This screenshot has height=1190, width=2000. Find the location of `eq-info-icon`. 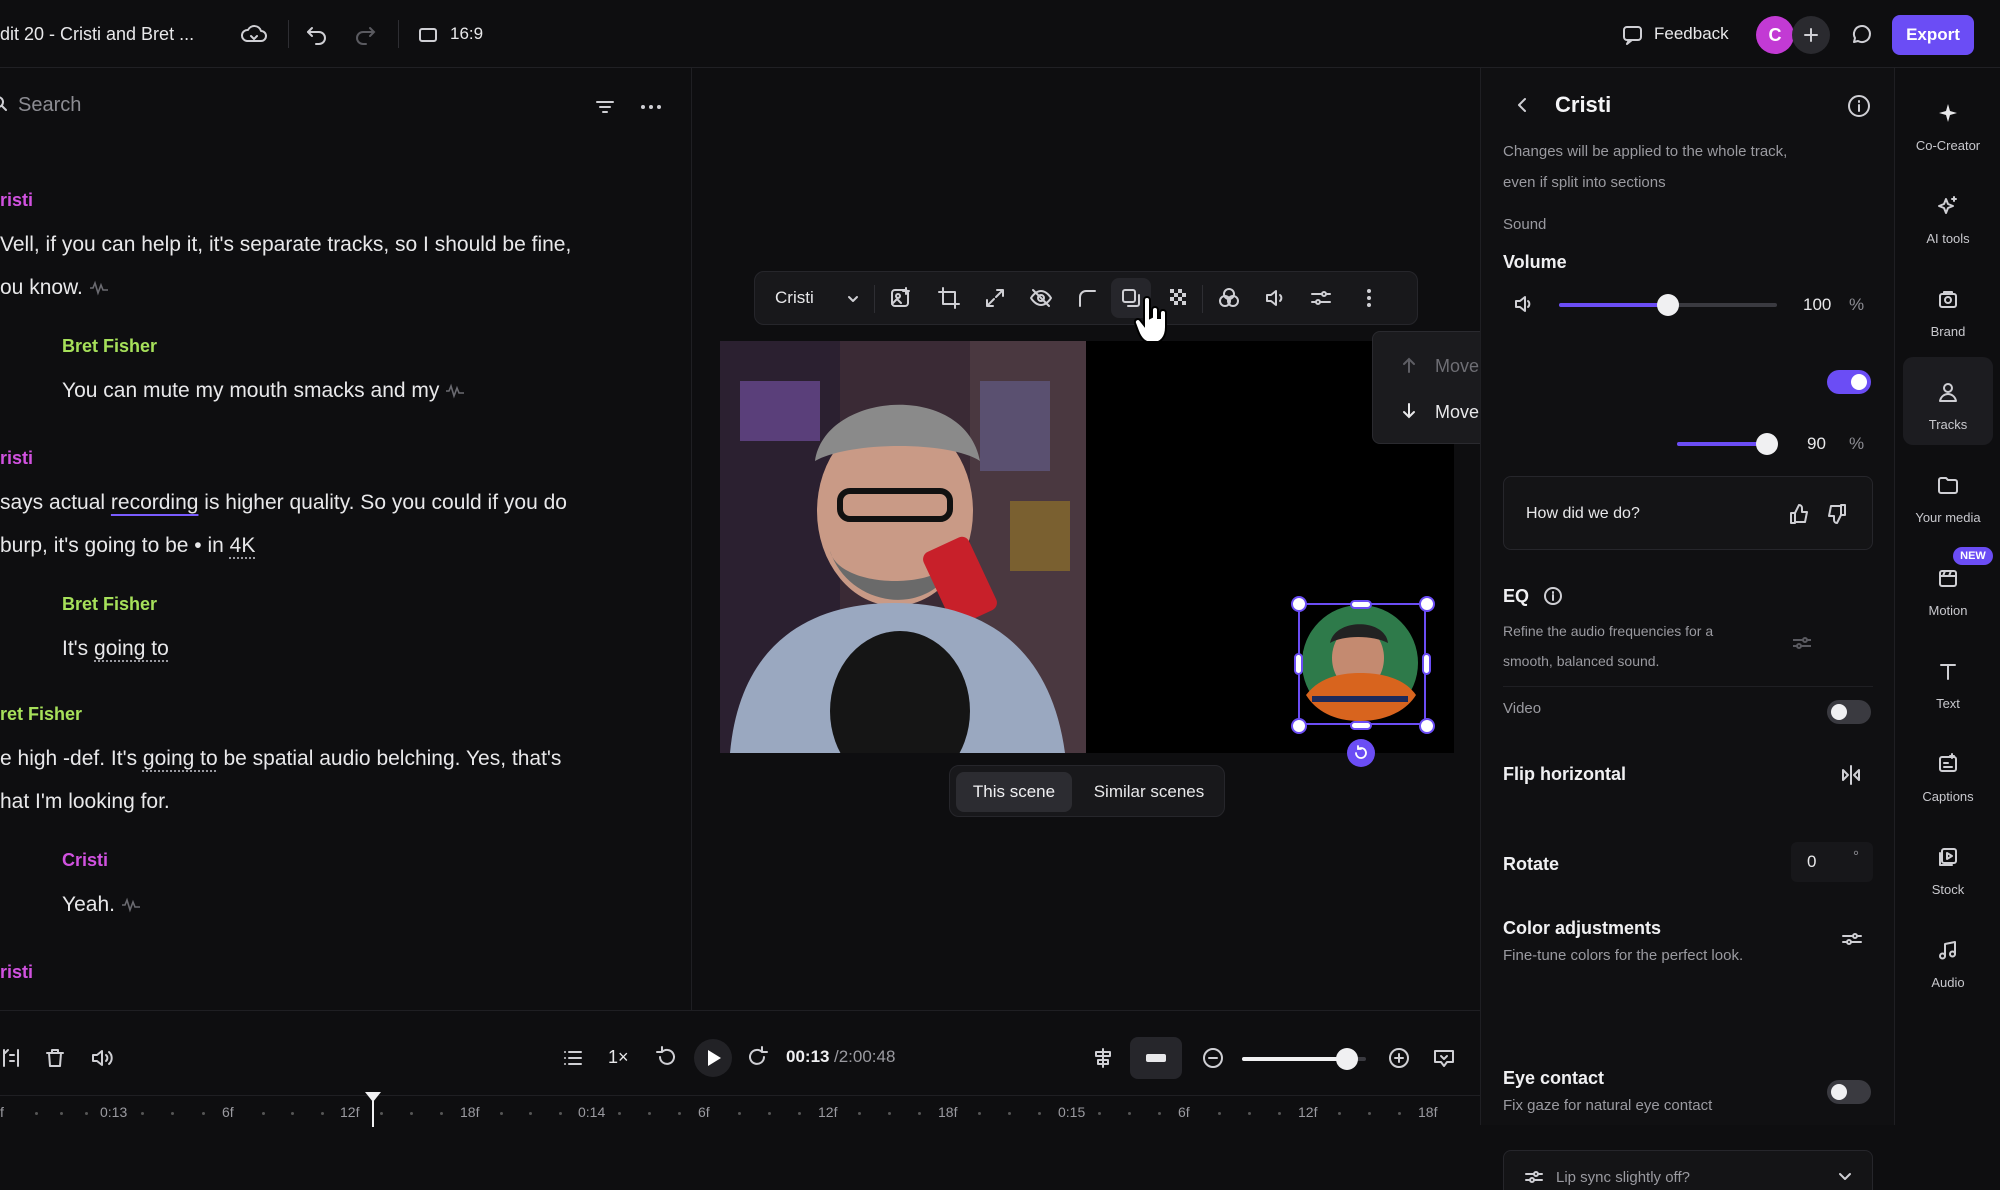

eq-info-icon is located at coordinates (1553, 596).